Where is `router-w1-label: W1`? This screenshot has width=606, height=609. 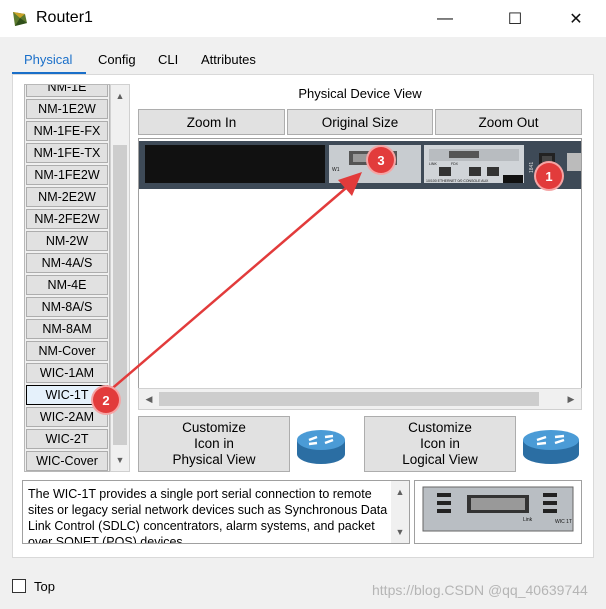 router-w1-label: W1 is located at coordinates (336, 170).